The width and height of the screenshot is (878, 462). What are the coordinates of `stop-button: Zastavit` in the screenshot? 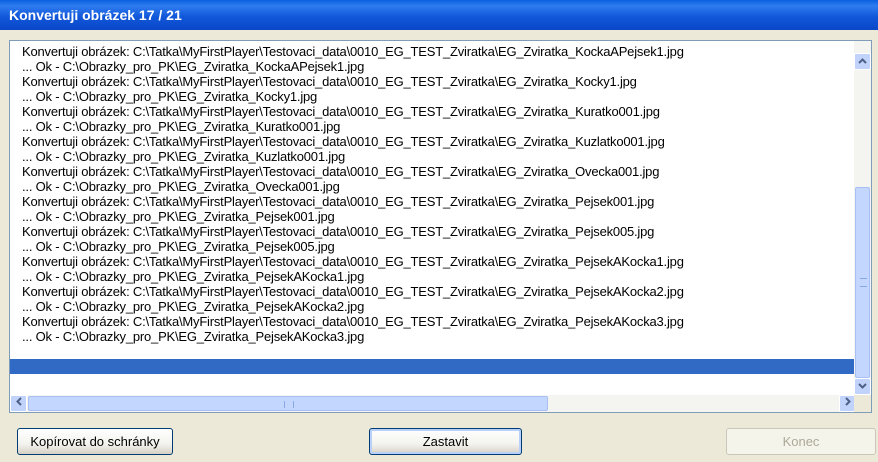 It's located at (445, 441).